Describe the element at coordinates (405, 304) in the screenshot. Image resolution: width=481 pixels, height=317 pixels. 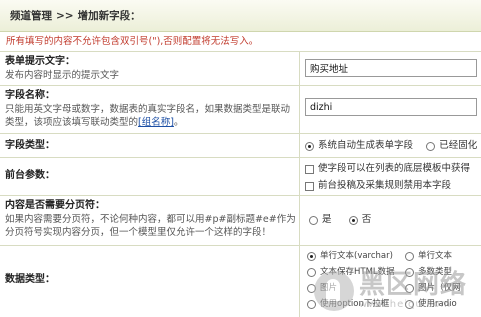
I see `watermark-url: www.heiqu.com` at that location.